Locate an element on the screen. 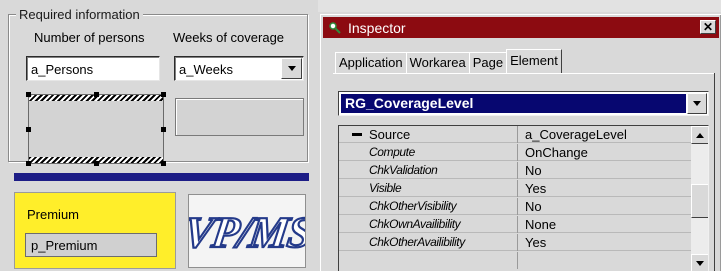 The width and height of the screenshot is (721, 271). collapse-icon is located at coordinates (357, 134).